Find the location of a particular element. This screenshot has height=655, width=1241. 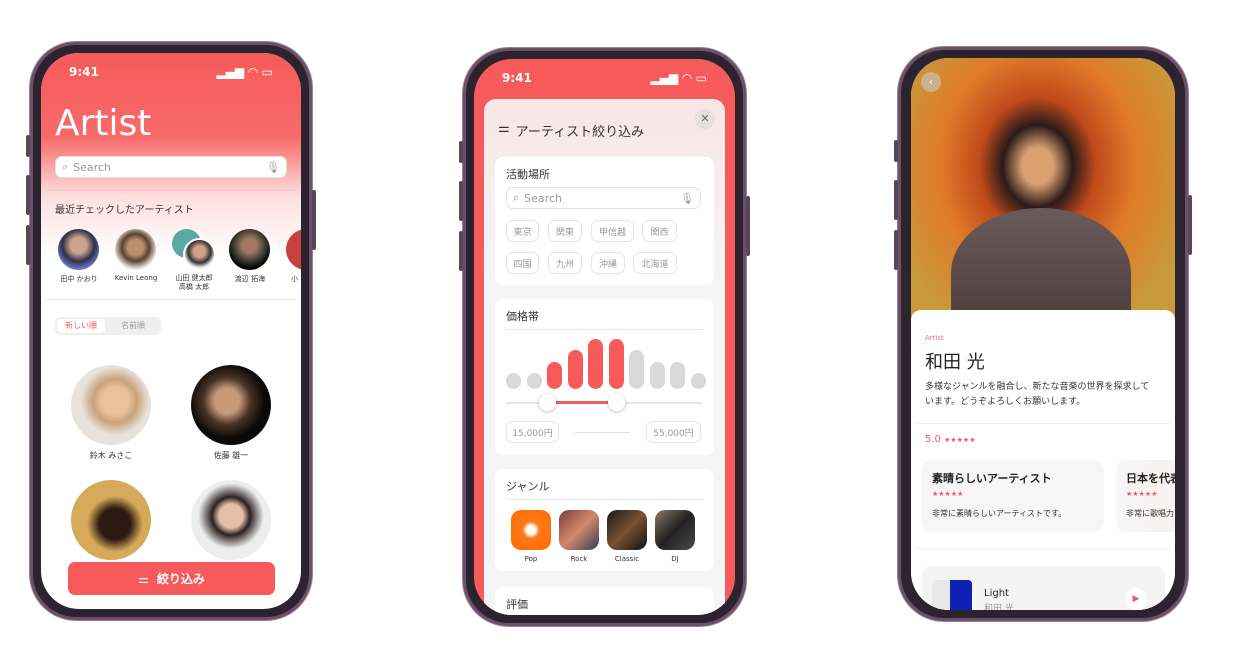

location-chip: 関西 is located at coordinates (659, 231).